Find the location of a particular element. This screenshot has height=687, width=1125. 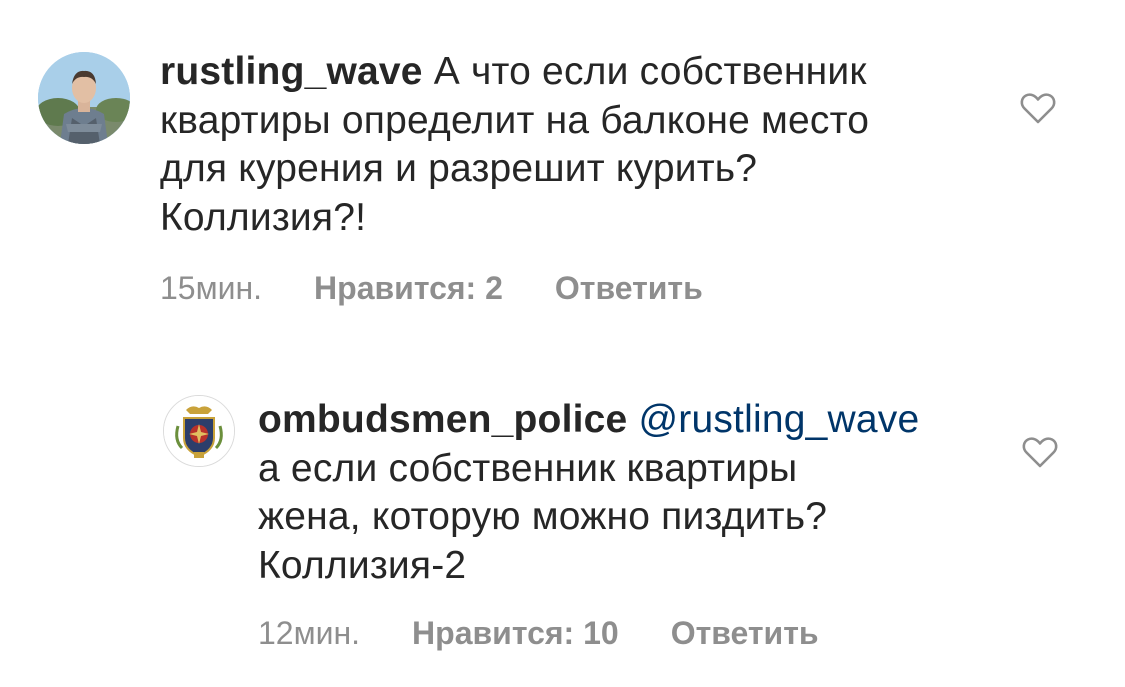

comment-line: жена, которую можно пиздить? is located at coordinates (543, 516).